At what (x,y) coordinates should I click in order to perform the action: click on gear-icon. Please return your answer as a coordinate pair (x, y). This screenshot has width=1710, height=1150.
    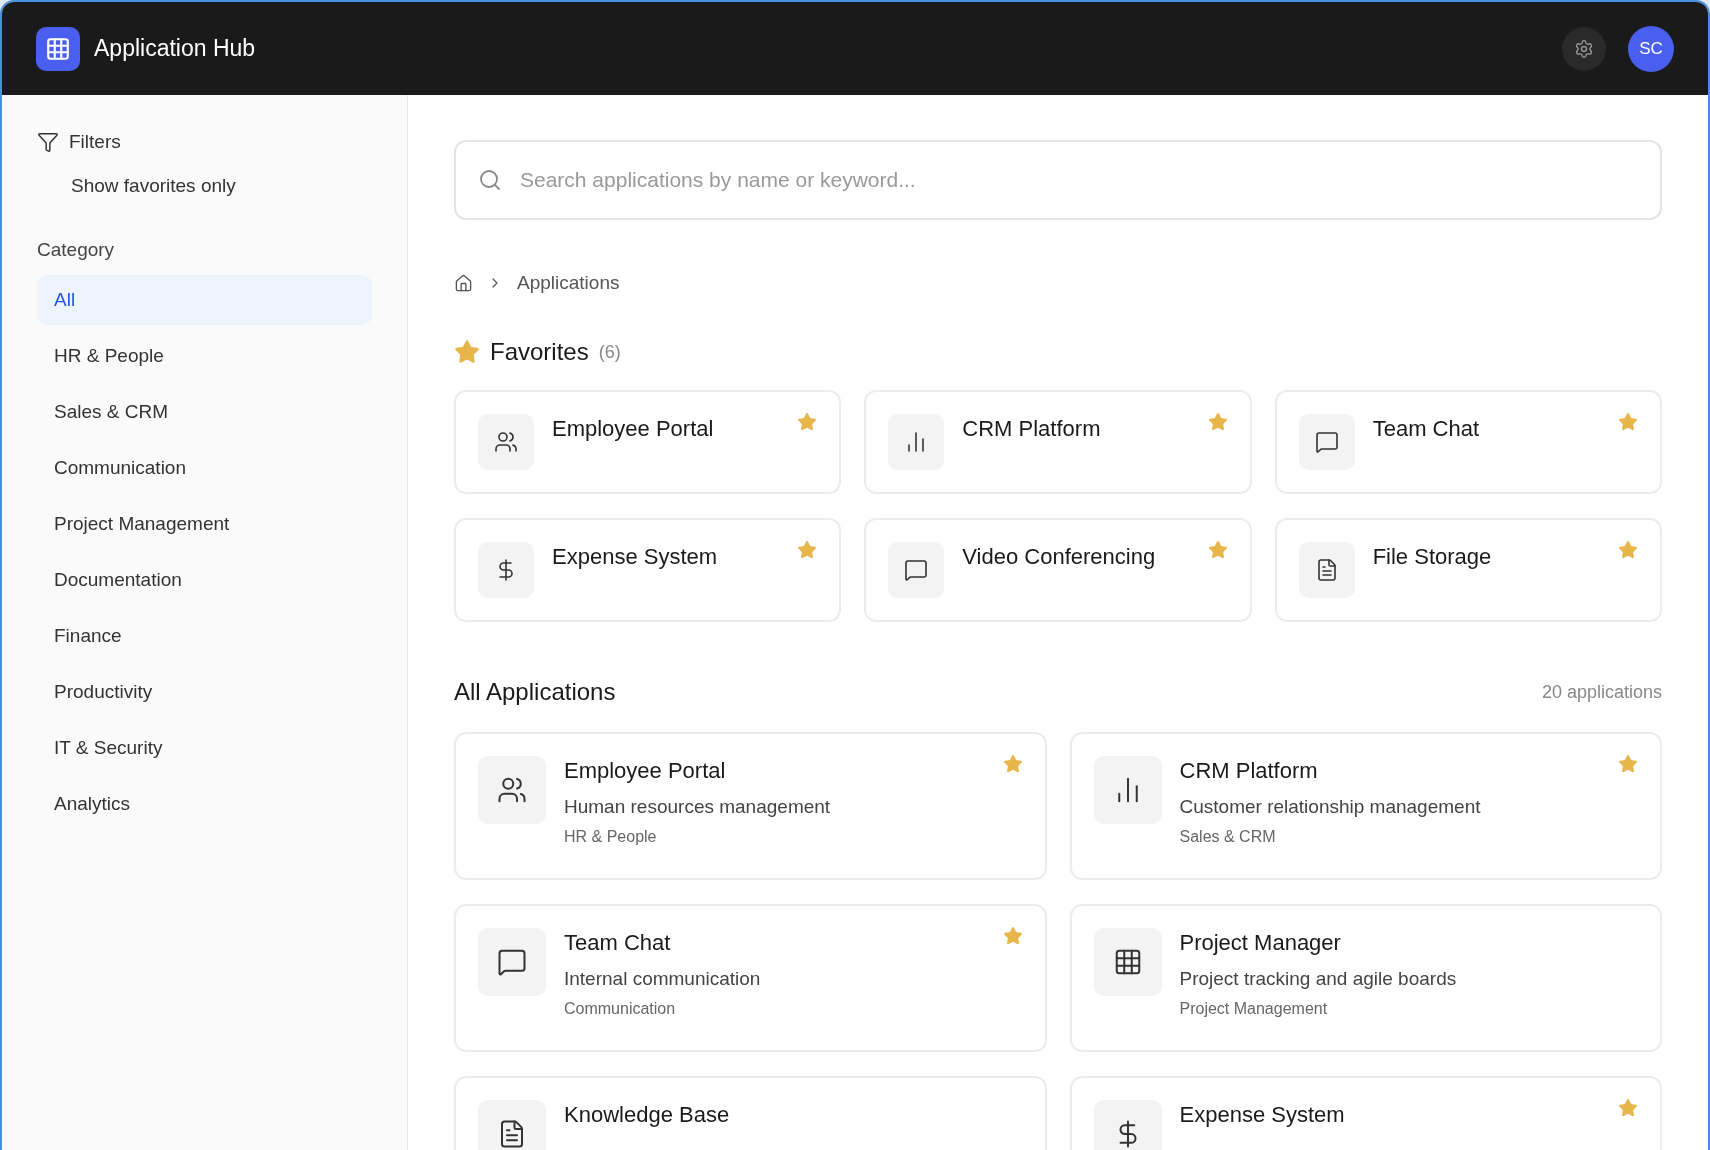
    Looking at the image, I should click on (1584, 48).